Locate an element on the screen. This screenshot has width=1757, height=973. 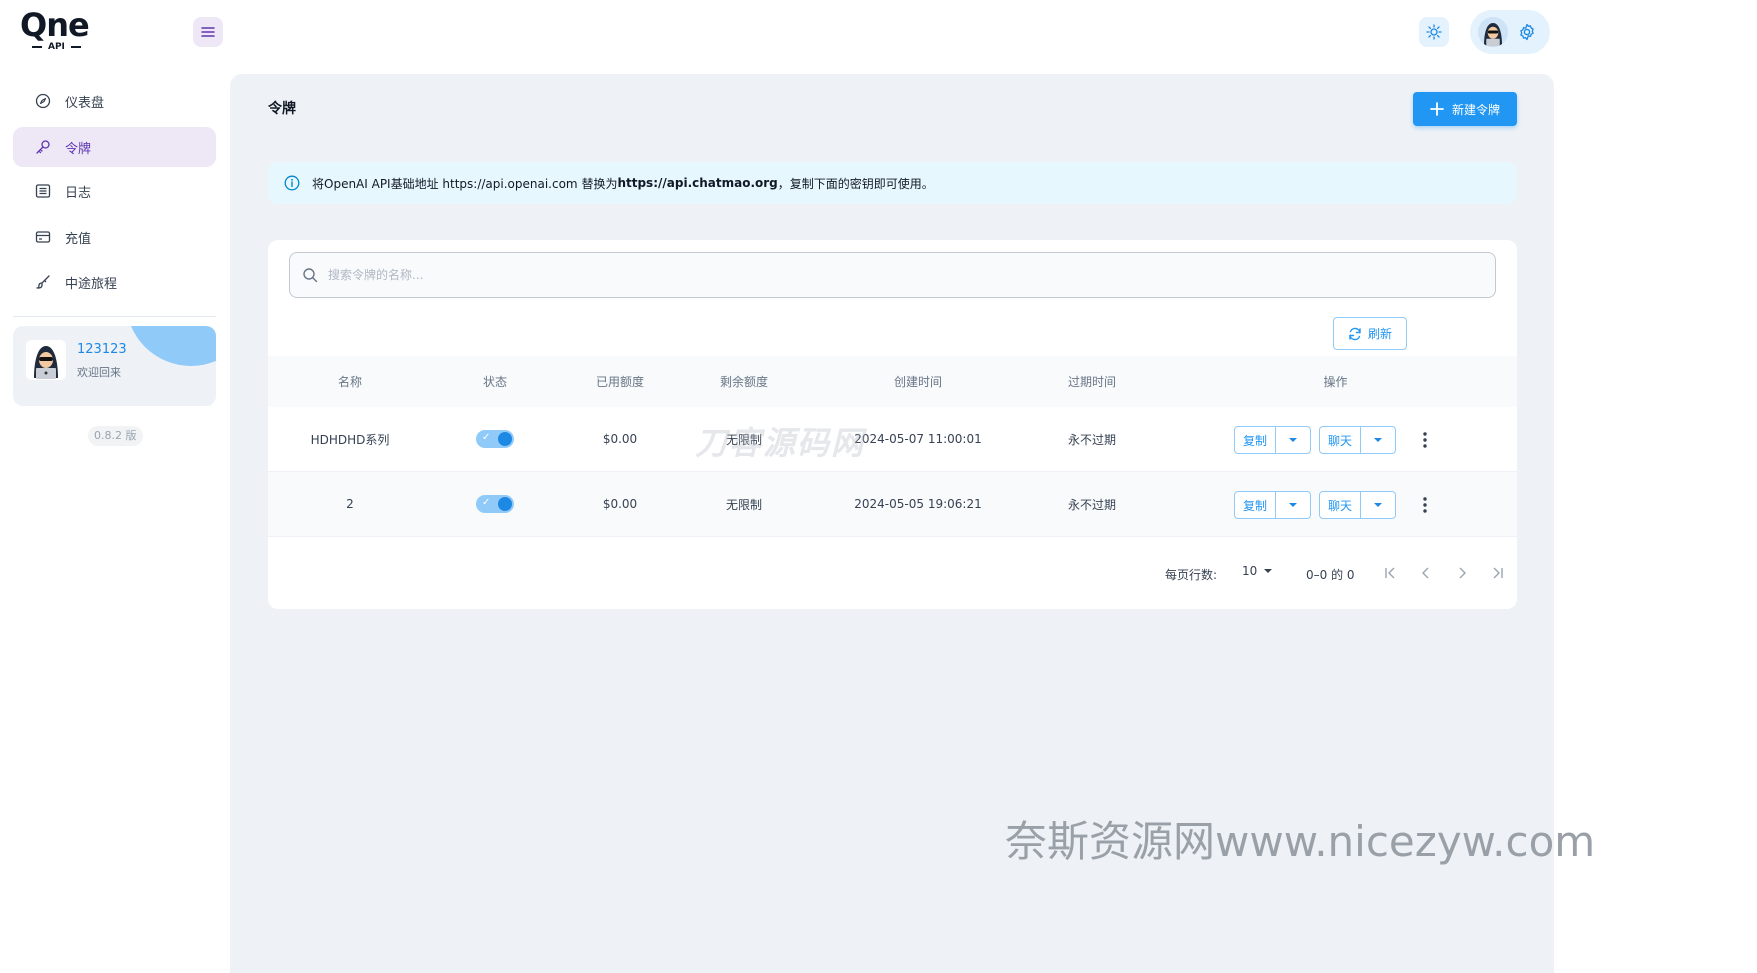
menu-toggle-button is located at coordinates (208, 32).